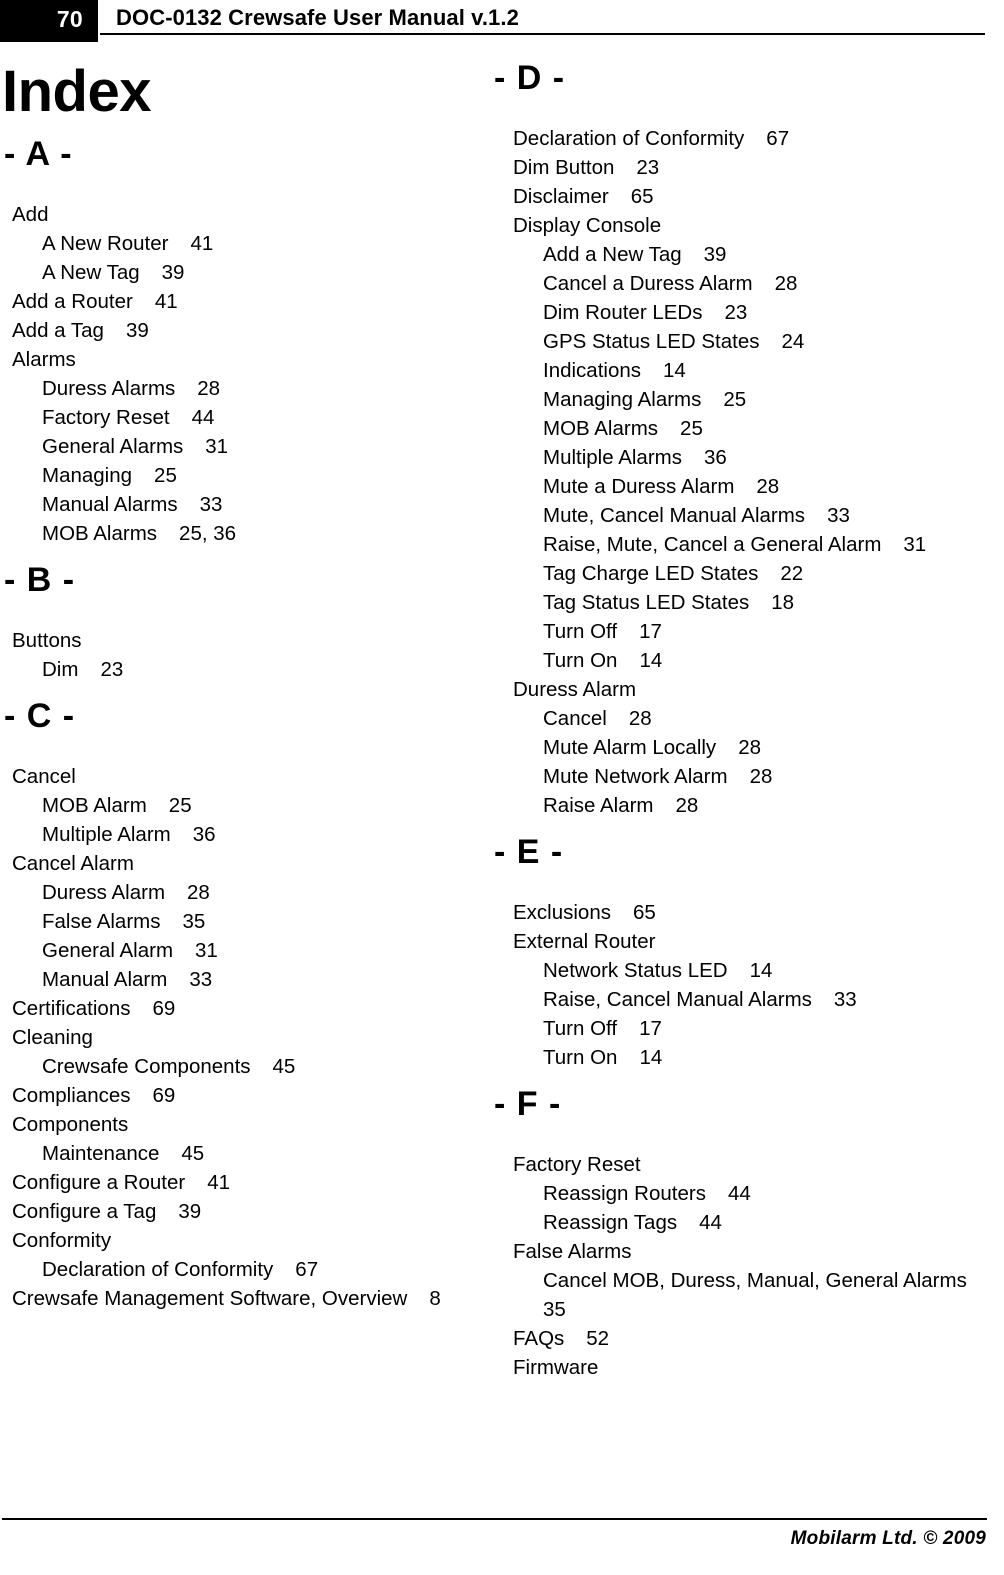  Describe the element at coordinates (771, 1222) in the screenshot. I see `index-entry: Reassign Tags 44` at that location.